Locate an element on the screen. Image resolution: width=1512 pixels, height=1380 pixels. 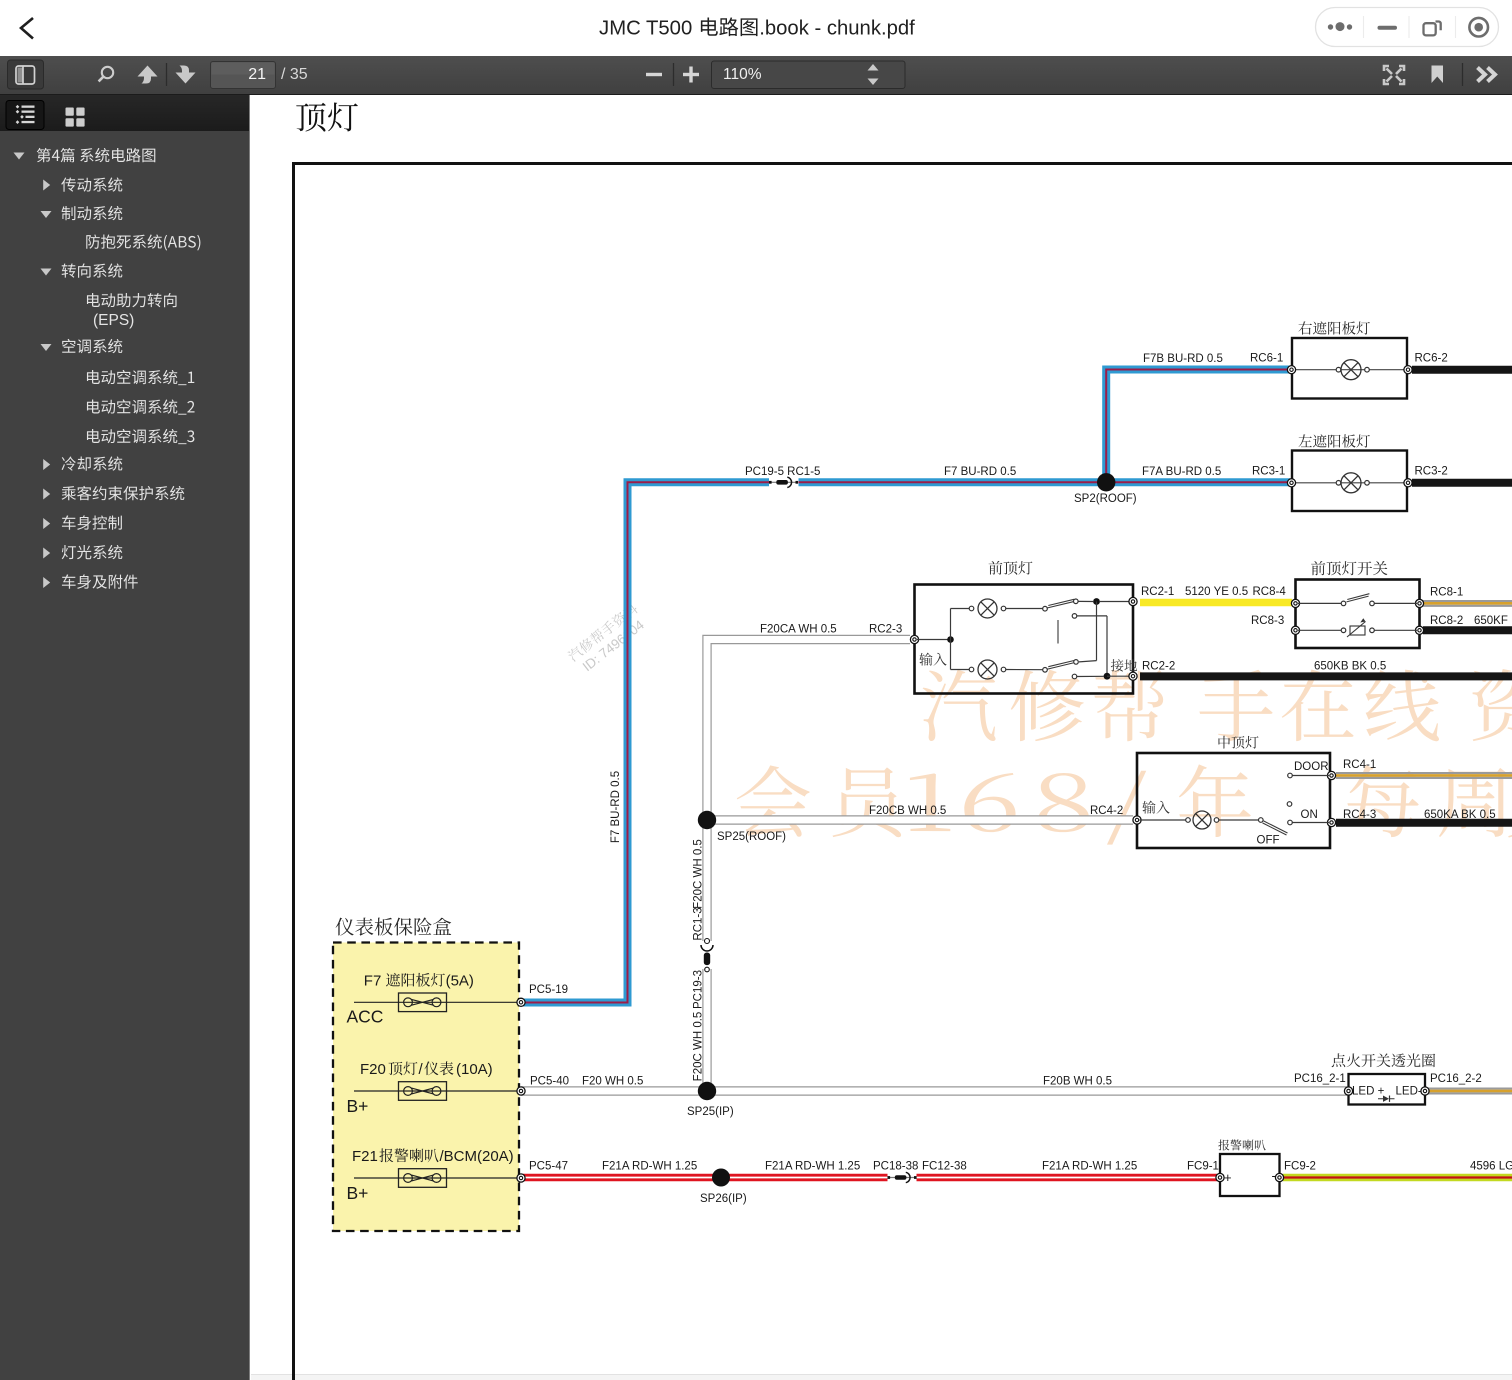
svg-text: SP26(IP) is located at coordinates (723, 1199).